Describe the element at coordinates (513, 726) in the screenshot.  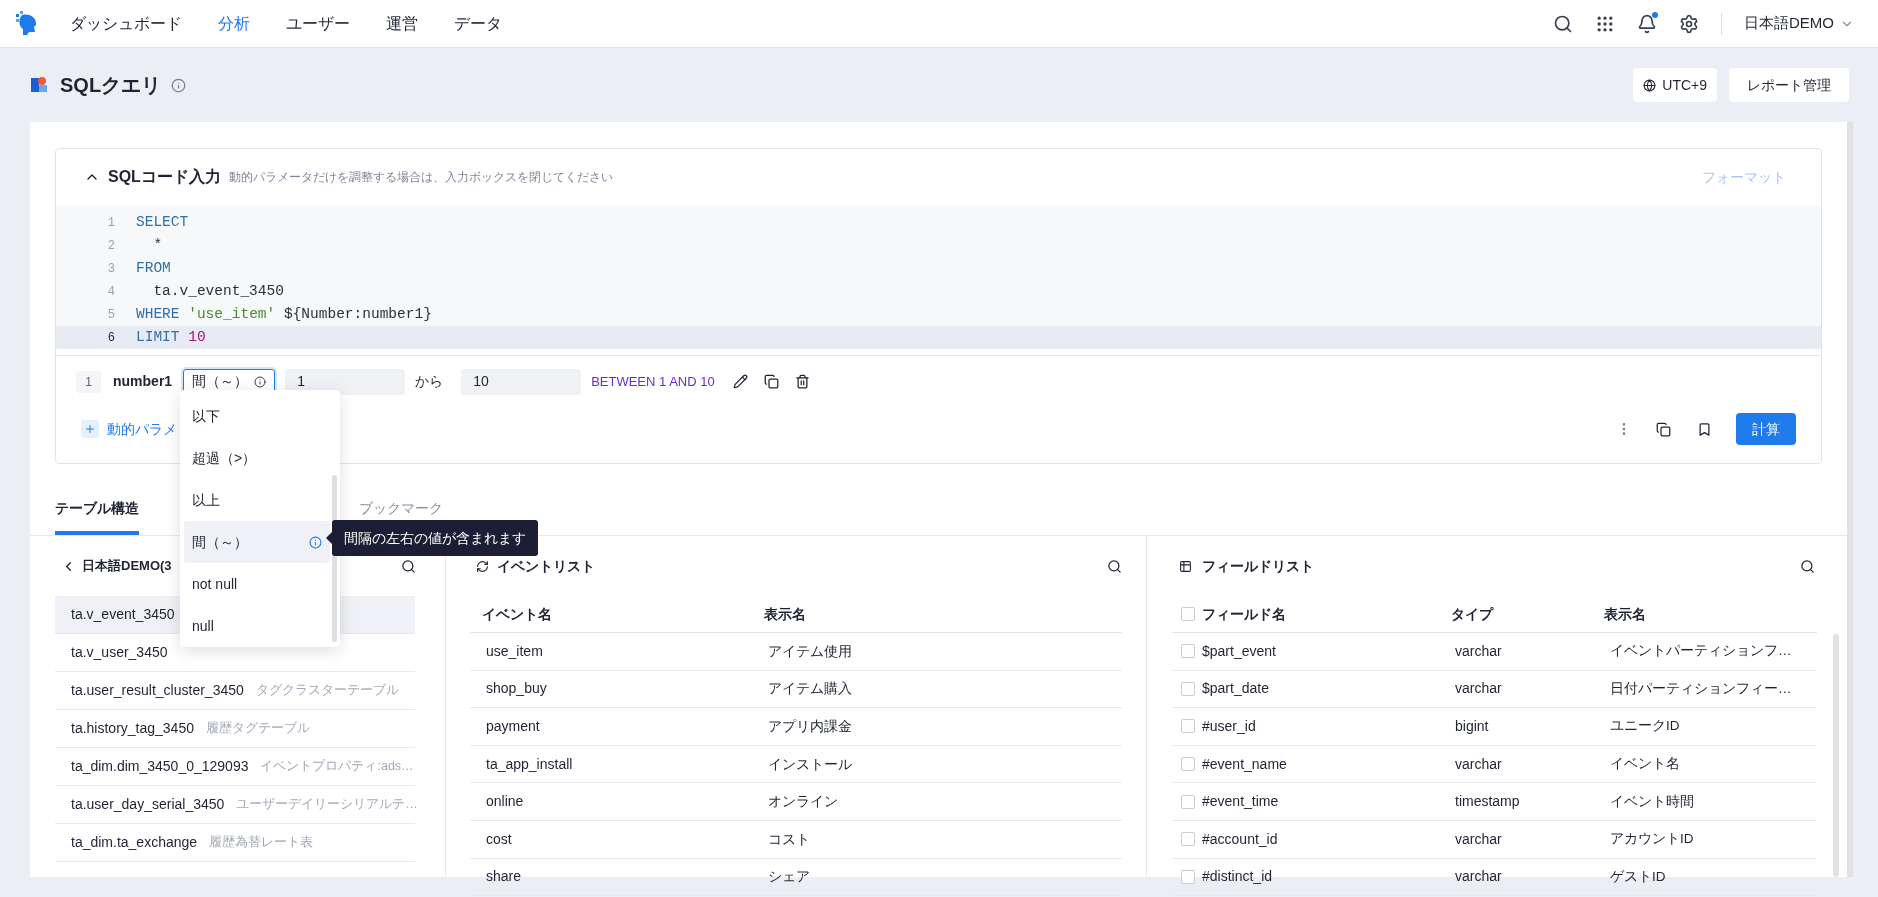
I see `table-cell-text: payment` at that location.